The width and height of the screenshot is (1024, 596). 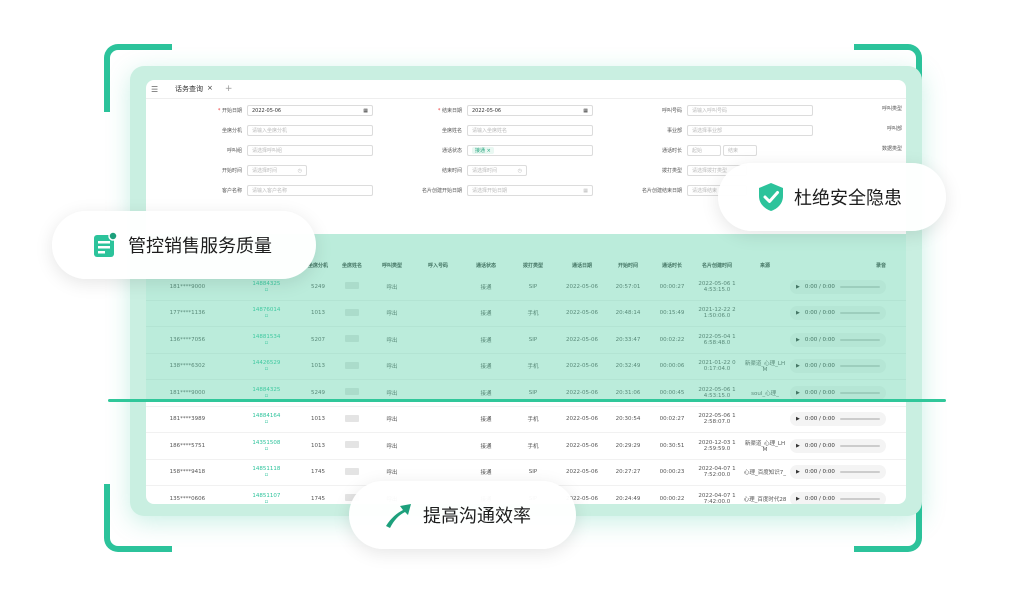 I want to click on source: 新渠道_心理_LH M, so click(x=765, y=367).